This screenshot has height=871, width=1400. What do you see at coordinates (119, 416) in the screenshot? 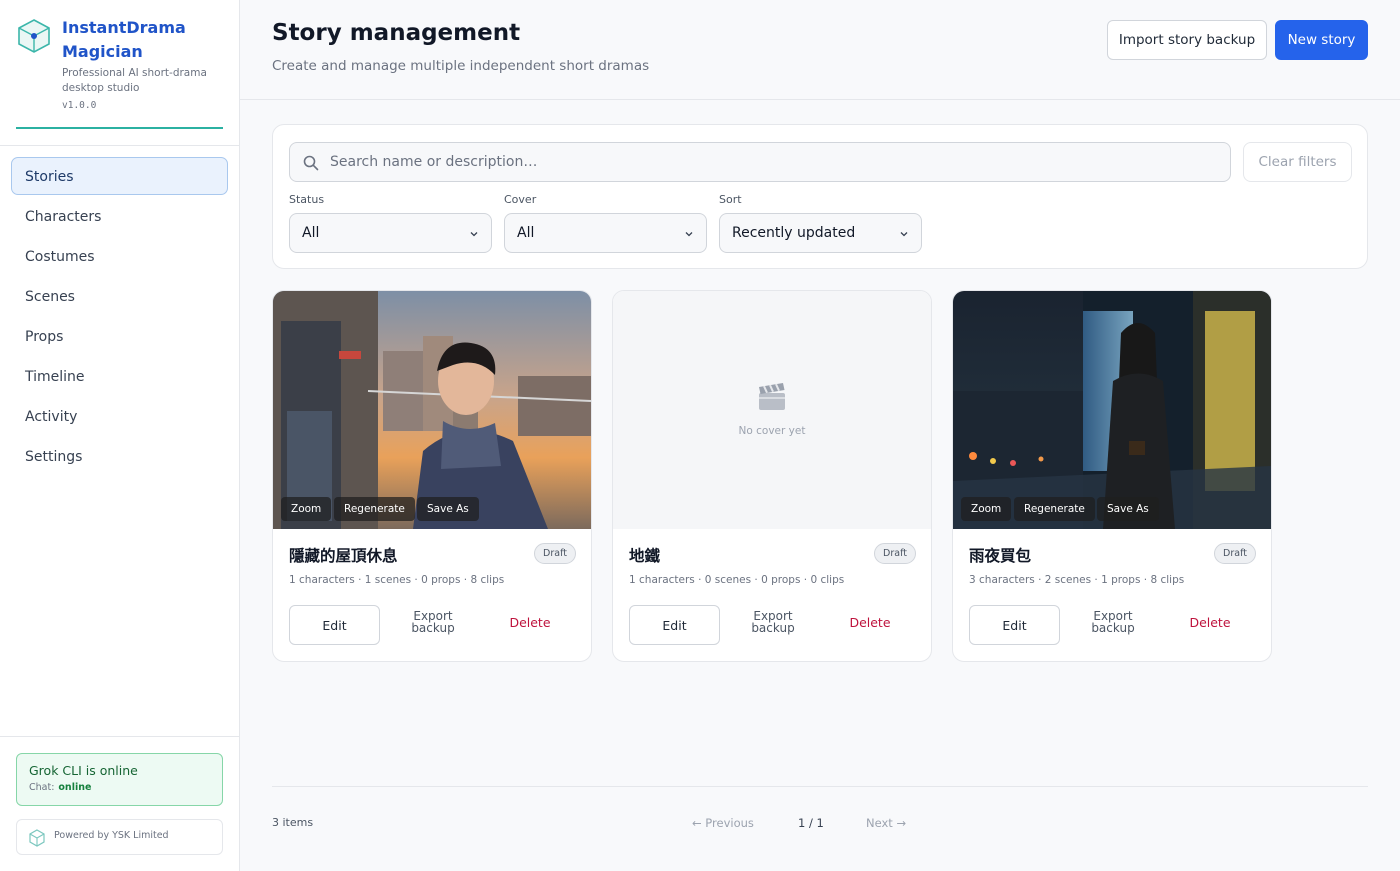
I see `sidebar-item-activity: Activity` at bounding box center [119, 416].